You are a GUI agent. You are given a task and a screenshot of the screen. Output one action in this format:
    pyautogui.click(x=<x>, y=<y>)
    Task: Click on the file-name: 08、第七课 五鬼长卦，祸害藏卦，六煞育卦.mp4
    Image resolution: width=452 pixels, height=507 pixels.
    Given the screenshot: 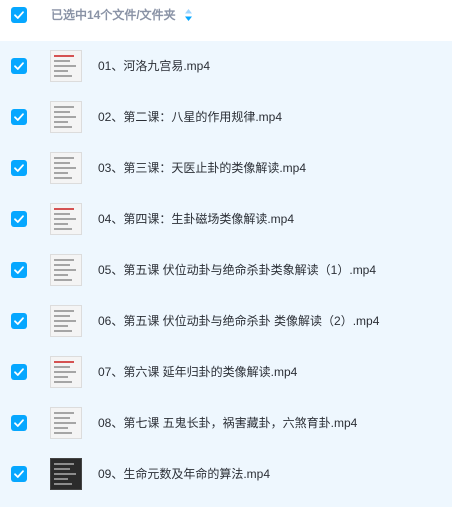 What is the action you would take?
    pyautogui.click(x=228, y=423)
    